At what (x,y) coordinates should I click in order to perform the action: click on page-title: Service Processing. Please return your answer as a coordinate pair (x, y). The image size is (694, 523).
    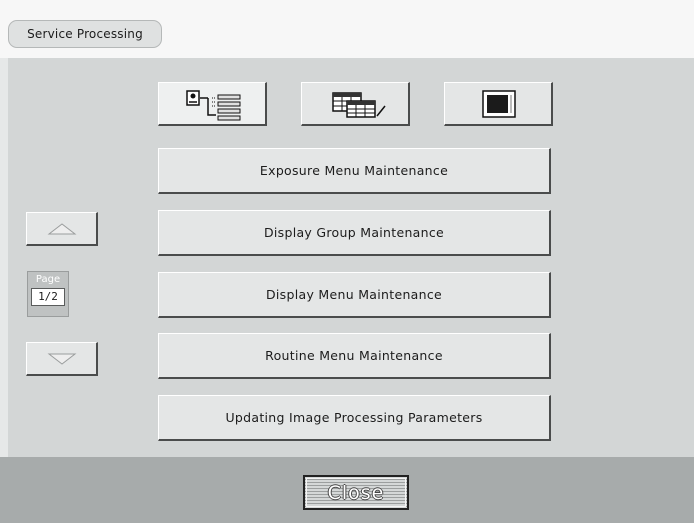
    Looking at the image, I should click on (85, 34).